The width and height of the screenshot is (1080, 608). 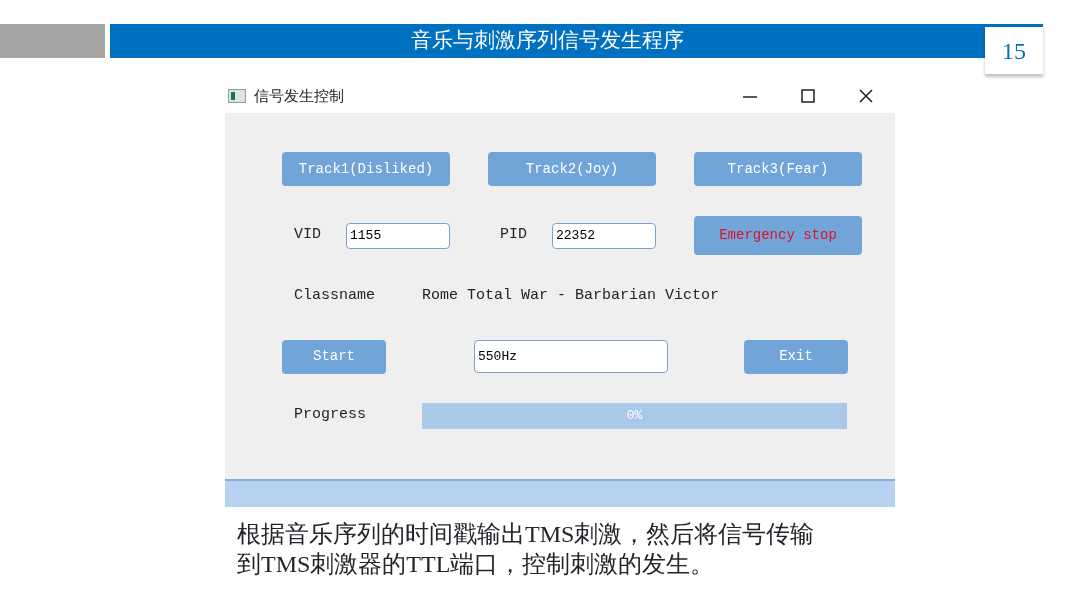 What do you see at coordinates (866, 96) in the screenshot?
I see `close-icon` at bounding box center [866, 96].